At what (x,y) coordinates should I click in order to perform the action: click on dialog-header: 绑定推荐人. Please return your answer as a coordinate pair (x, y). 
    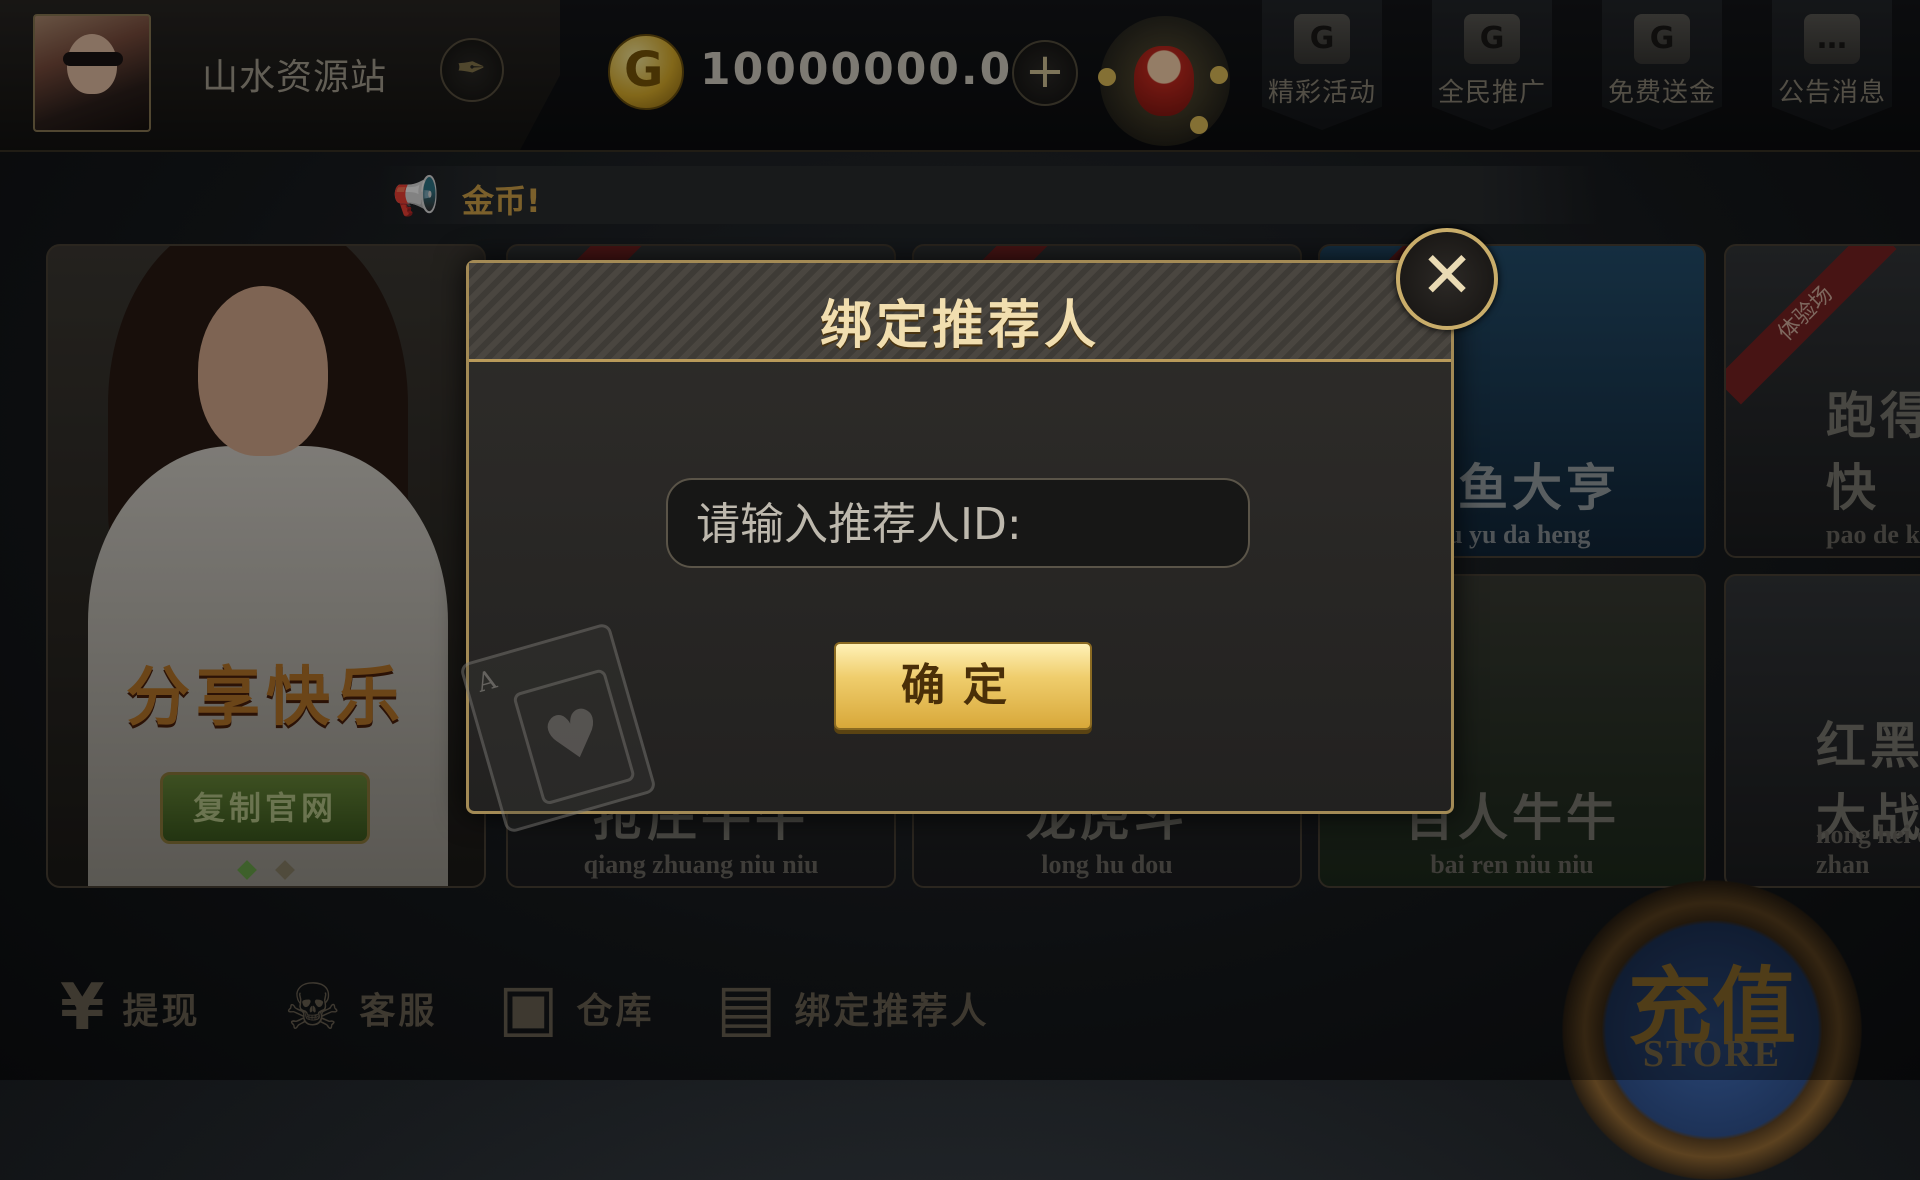
    Looking at the image, I should click on (960, 312).